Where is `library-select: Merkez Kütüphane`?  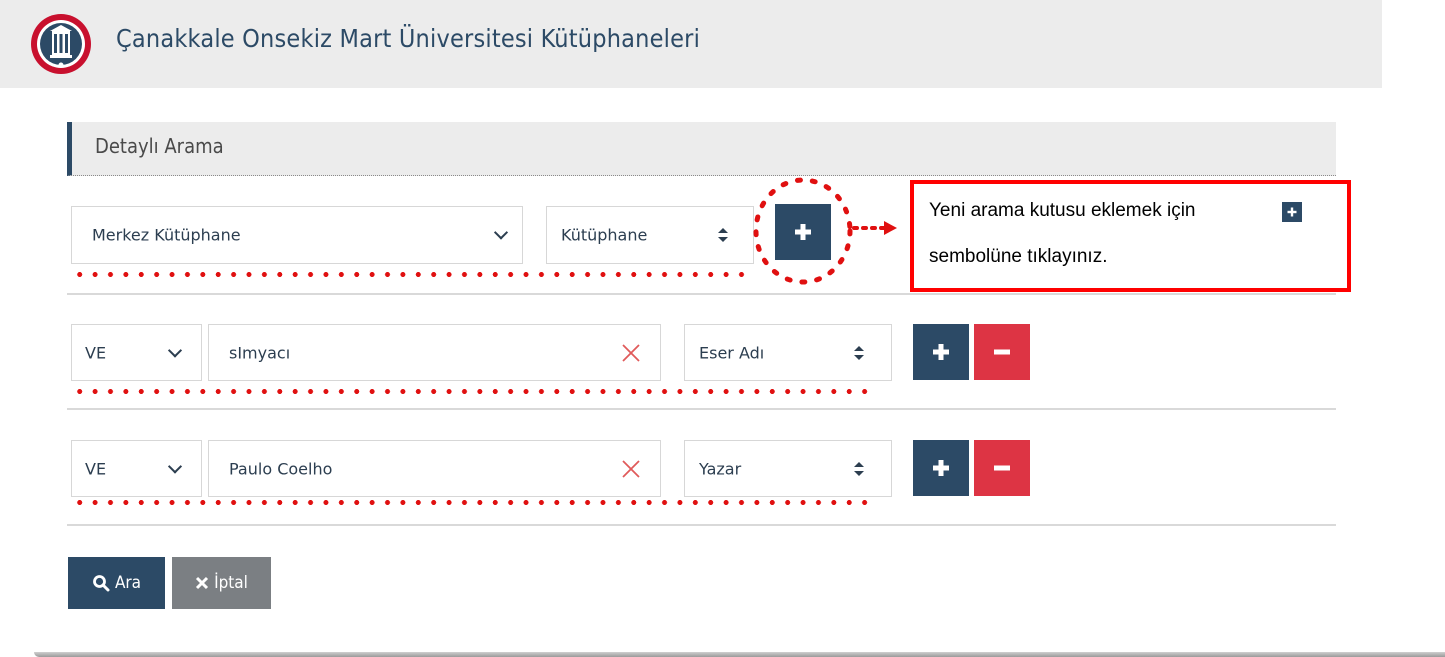 library-select: Merkez Kütüphane is located at coordinates (297, 235).